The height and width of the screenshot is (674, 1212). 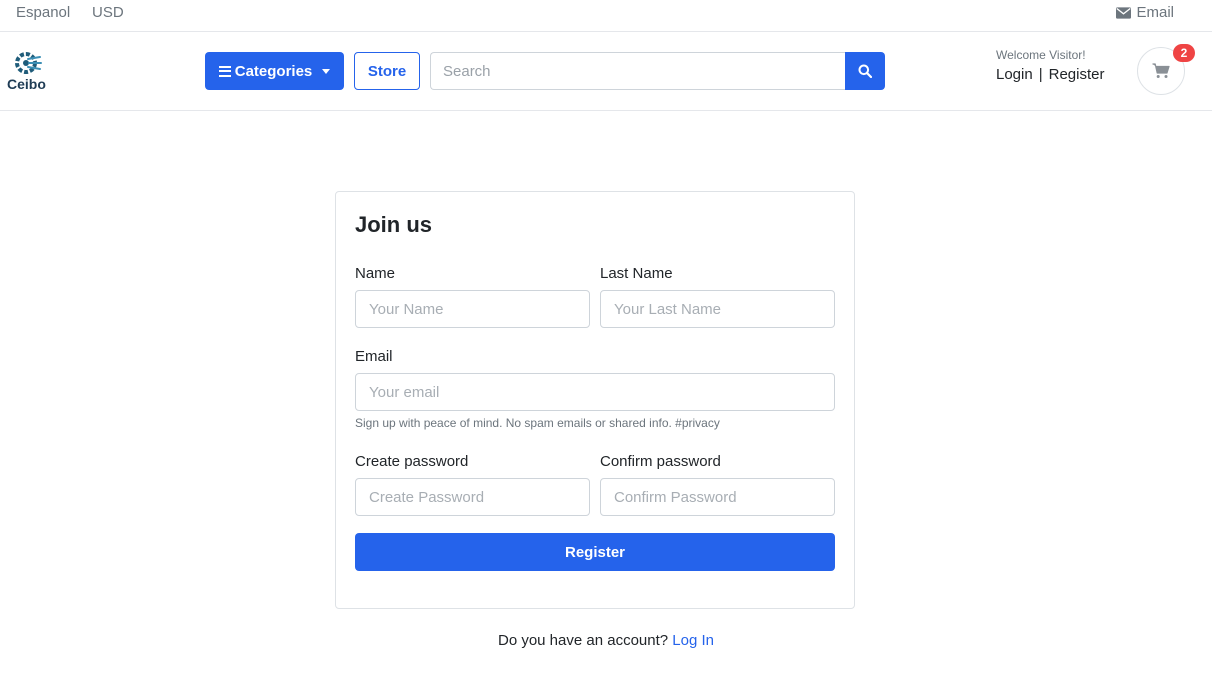 I want to click on register-button: Register, so click(x=595, y=552).